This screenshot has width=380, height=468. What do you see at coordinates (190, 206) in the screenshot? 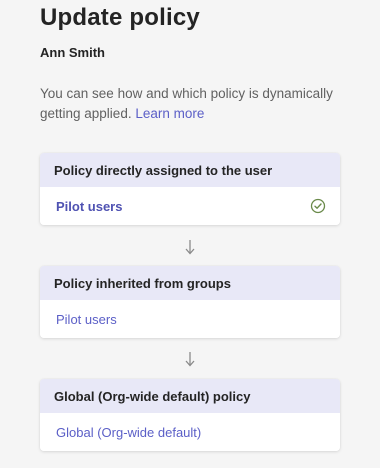
I see `direct-policy-row: Pilot users` at bounding box center [190, 206].